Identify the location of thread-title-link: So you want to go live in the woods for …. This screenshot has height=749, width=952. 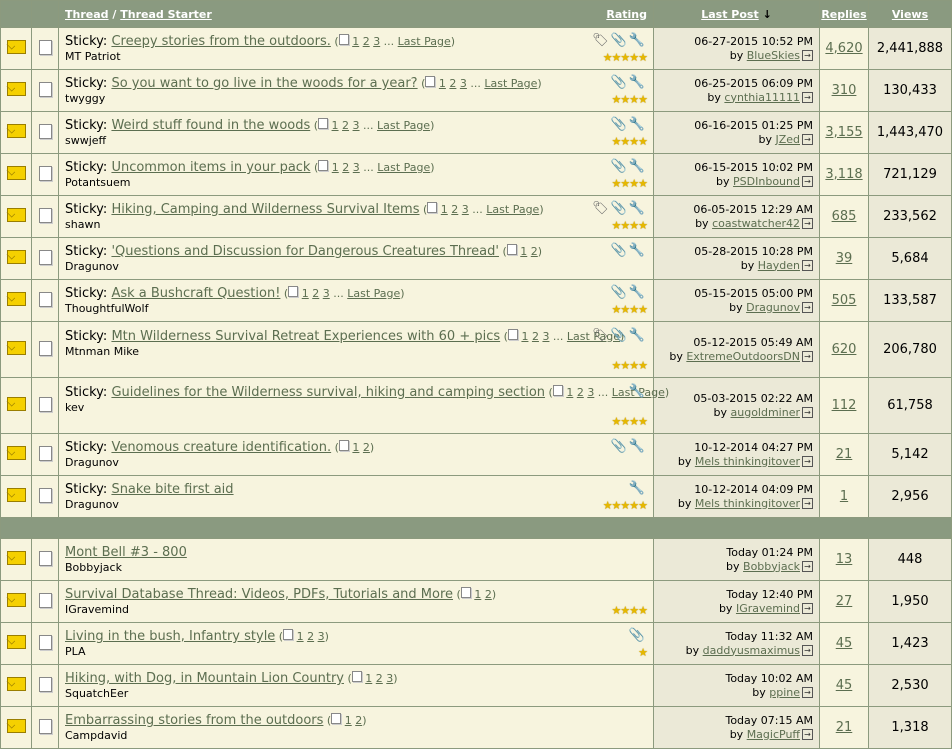
(264, 83).